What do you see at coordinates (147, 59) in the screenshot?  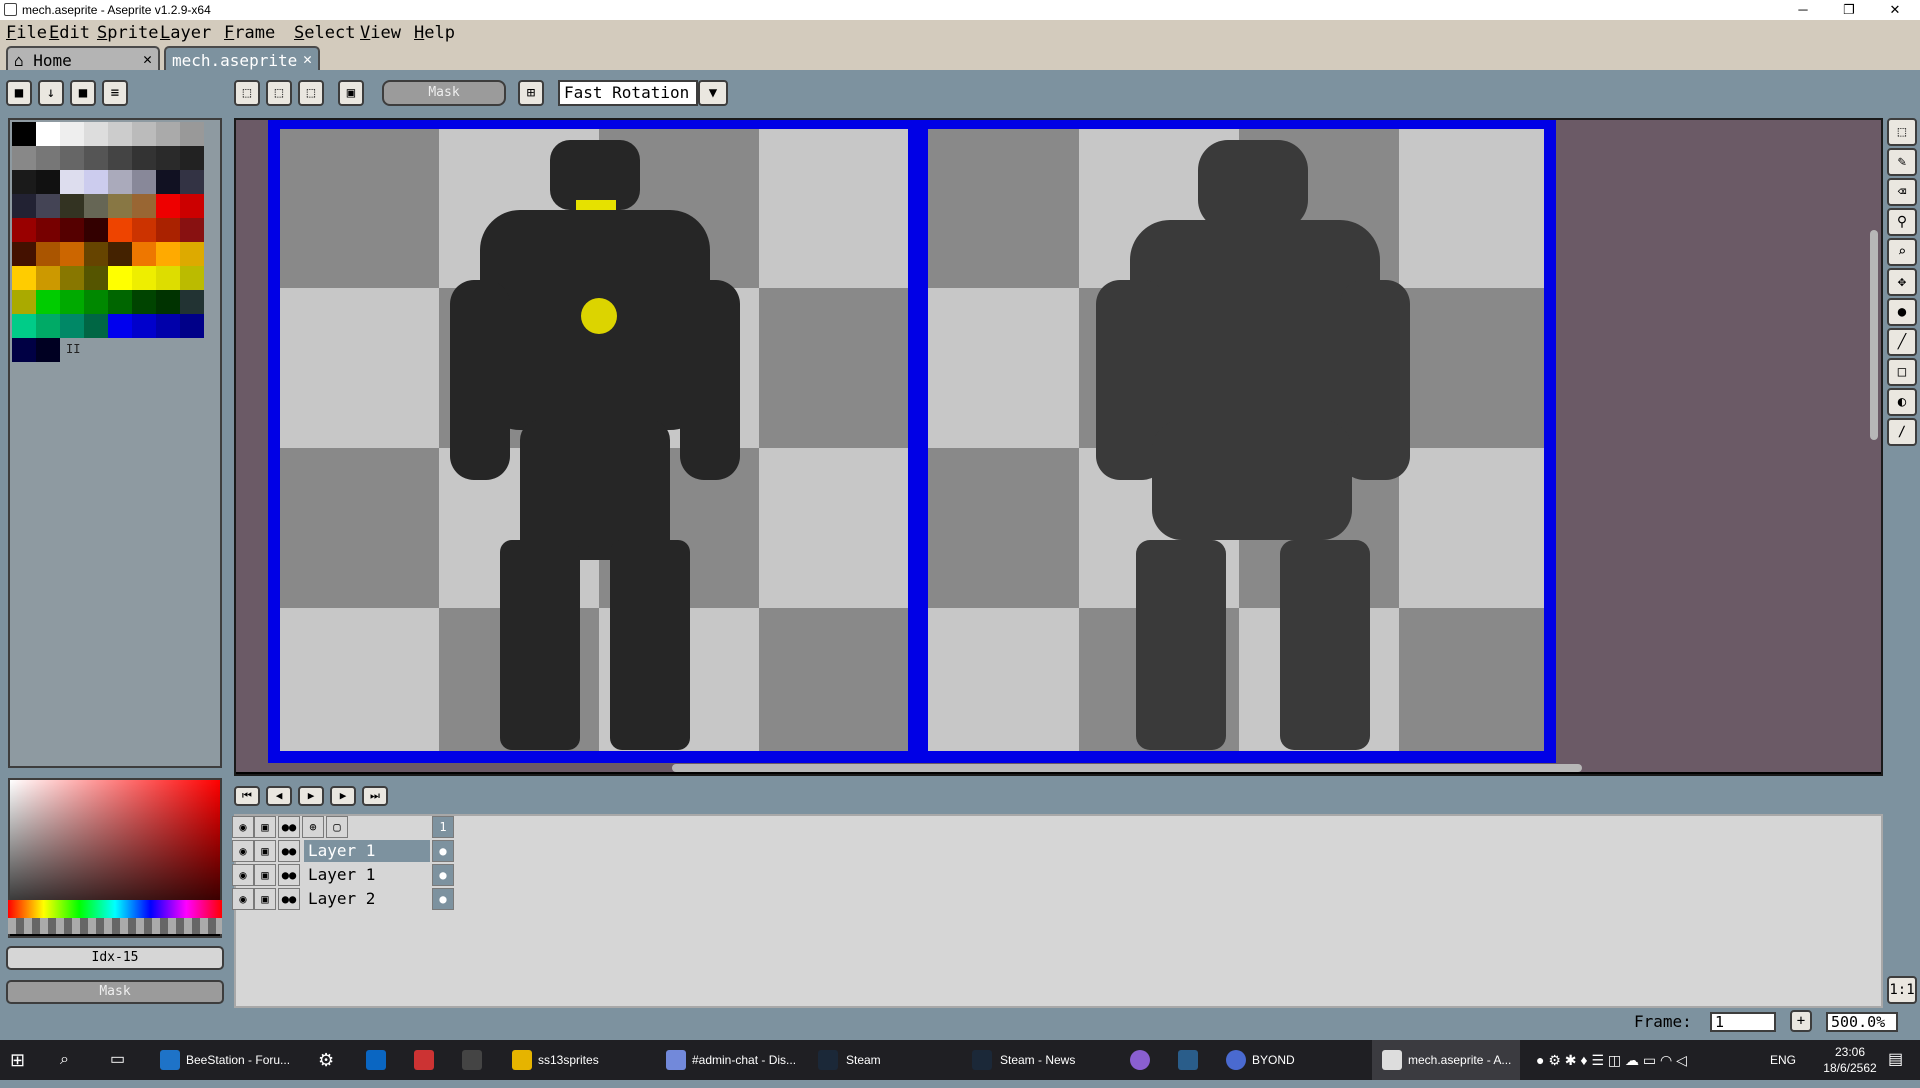 I see `tab-home-close-icon: ✕` at bounding box center [147, 59].